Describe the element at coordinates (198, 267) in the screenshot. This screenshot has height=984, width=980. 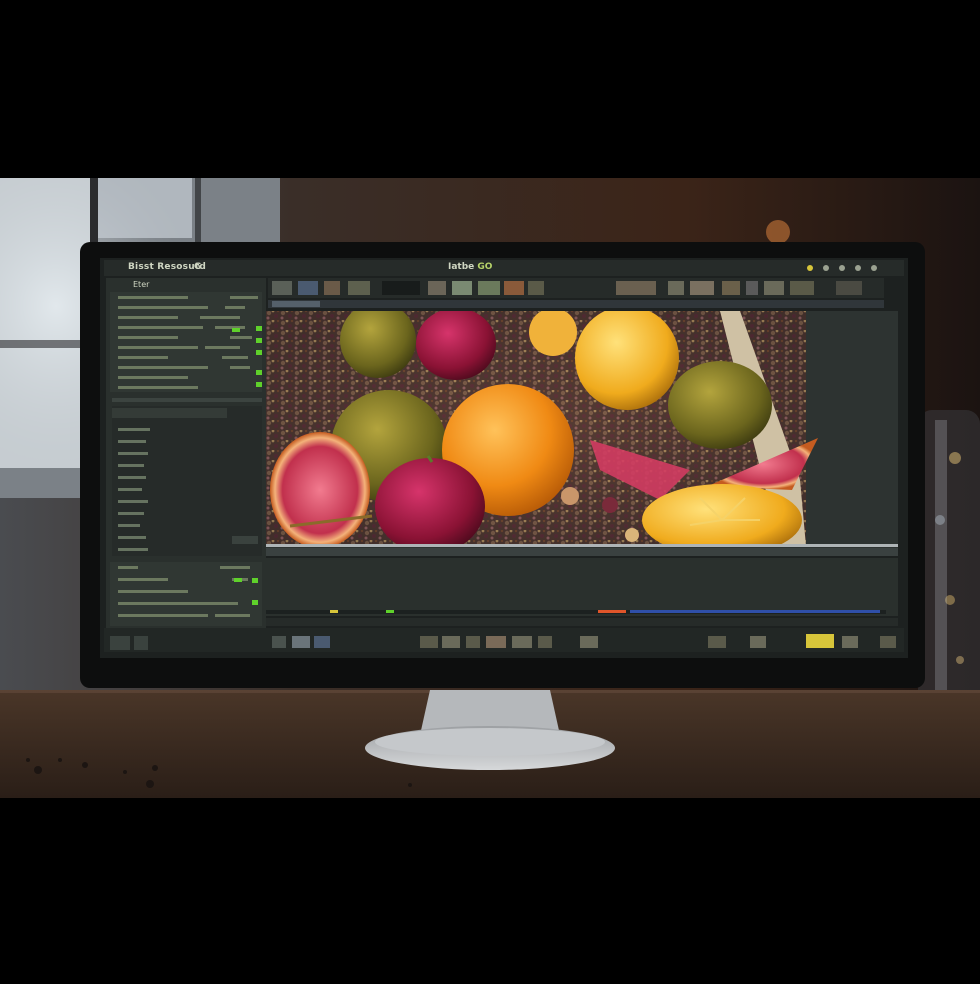
I see `app-title-glyph: G` at that location.